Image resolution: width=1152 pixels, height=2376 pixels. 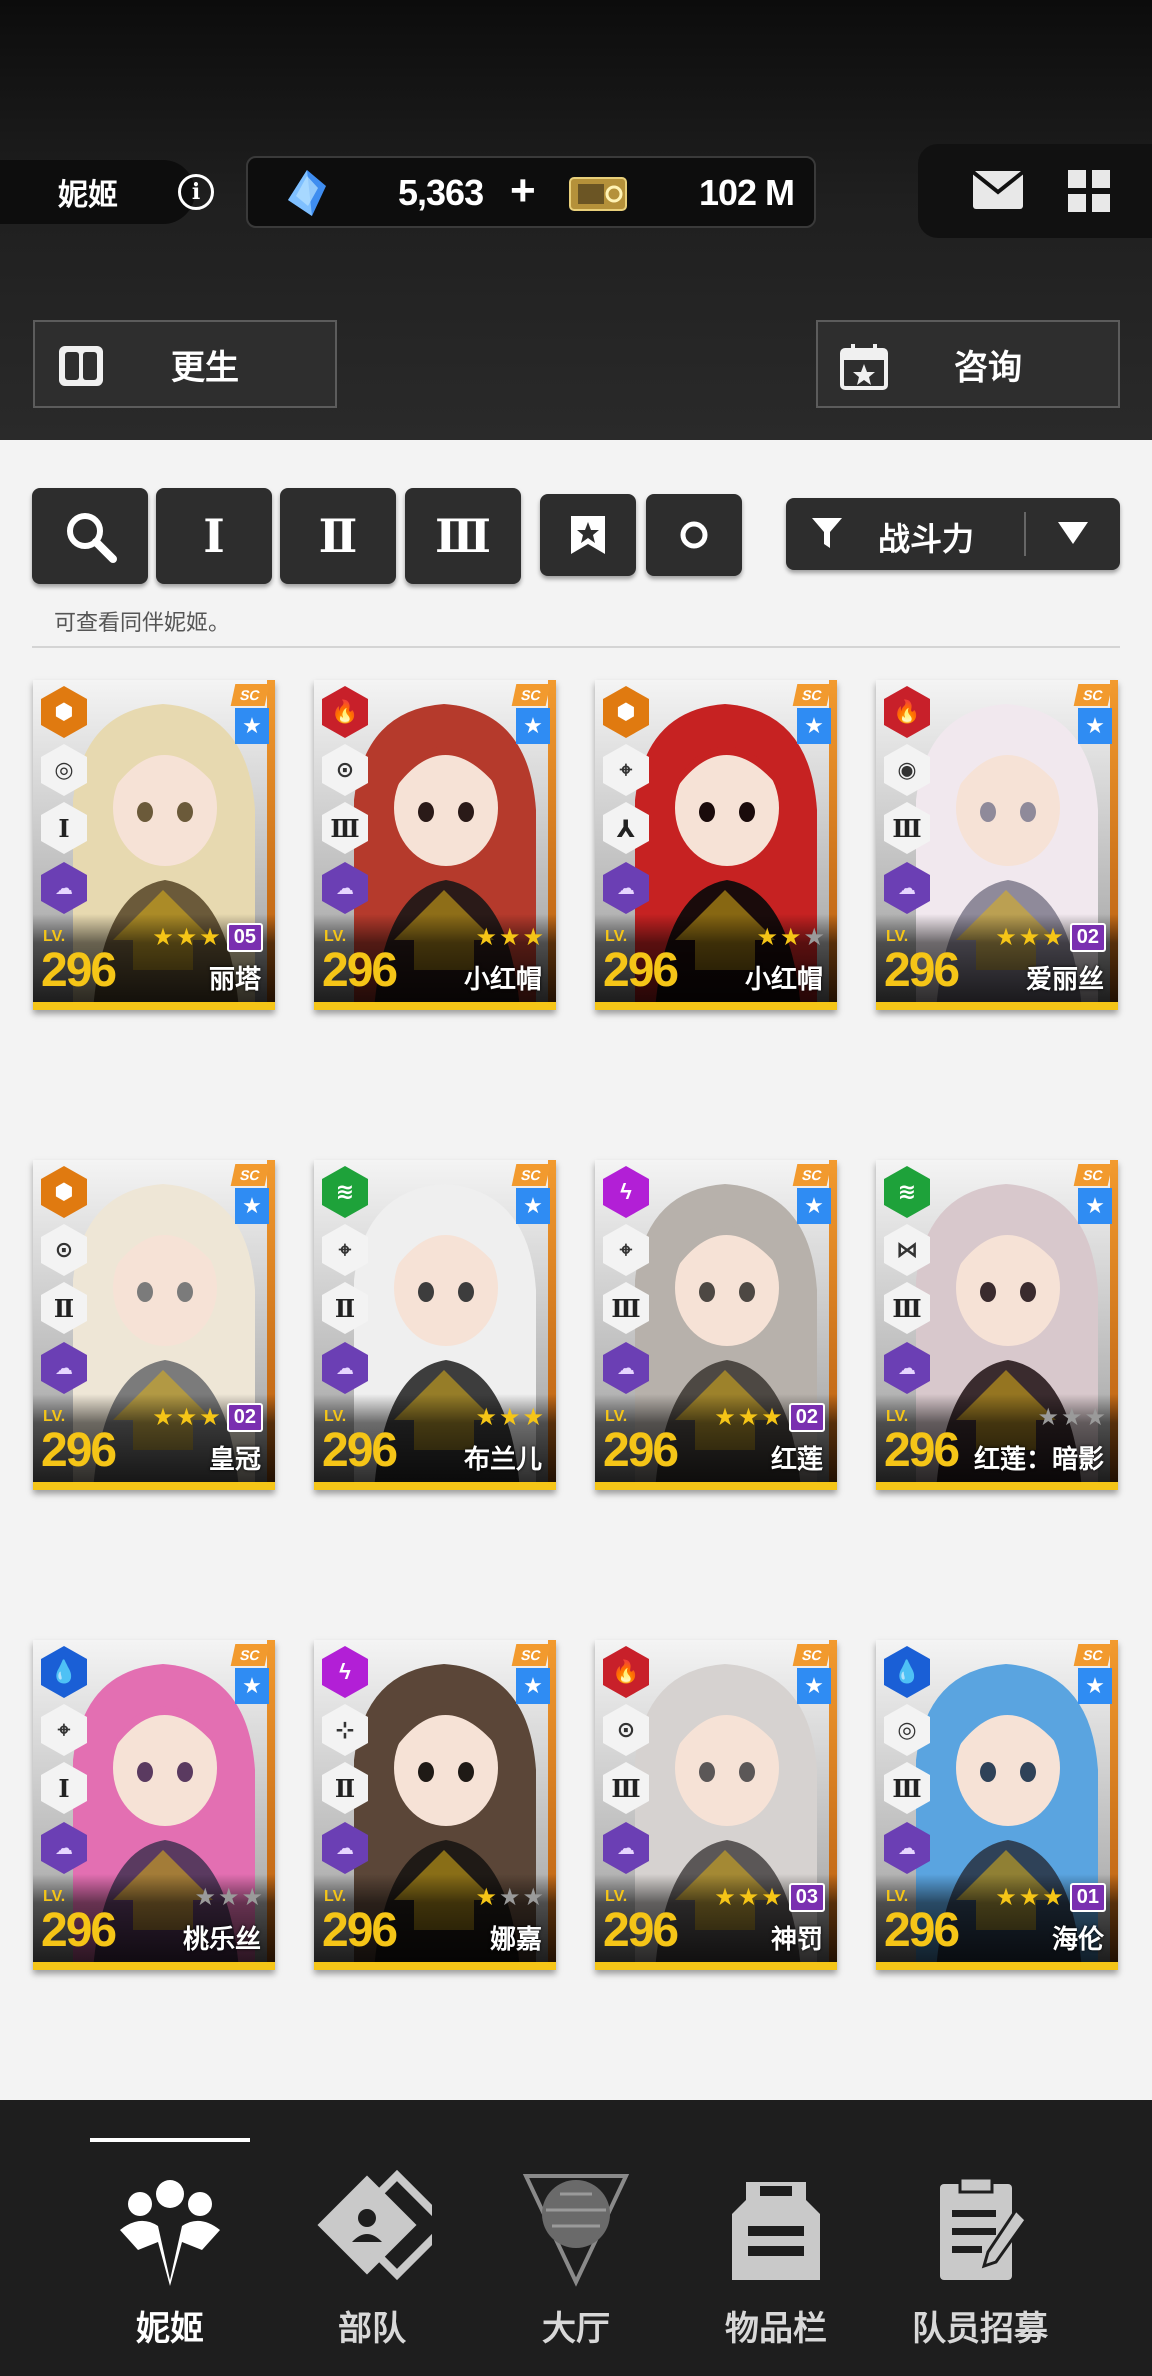 What do you see at coordinates (435, 1805) in the screenshot?
I see `nikke-card: SC ★ ϟ ⊹ Ⅱ ☁ LV. 296 ★ ★ ★ 娜嘉` at bounding box center [435, 1805].